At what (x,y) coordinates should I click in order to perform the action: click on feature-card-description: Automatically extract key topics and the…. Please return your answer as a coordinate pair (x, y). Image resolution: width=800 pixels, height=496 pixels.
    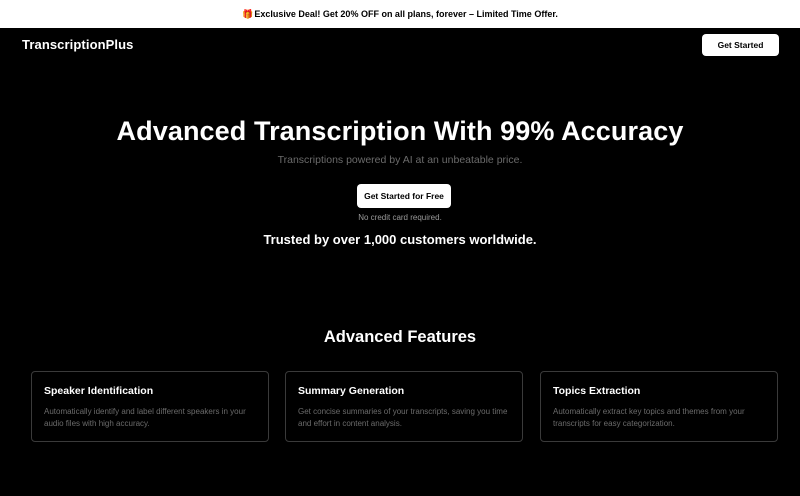
    Looking at the image, I should click on (649, 417).